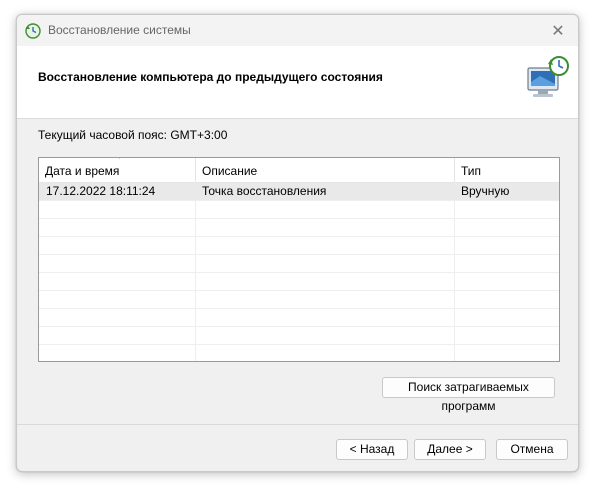 The image size is (594, 485). I want to click on close-icon: ✕, so click(558, 31).